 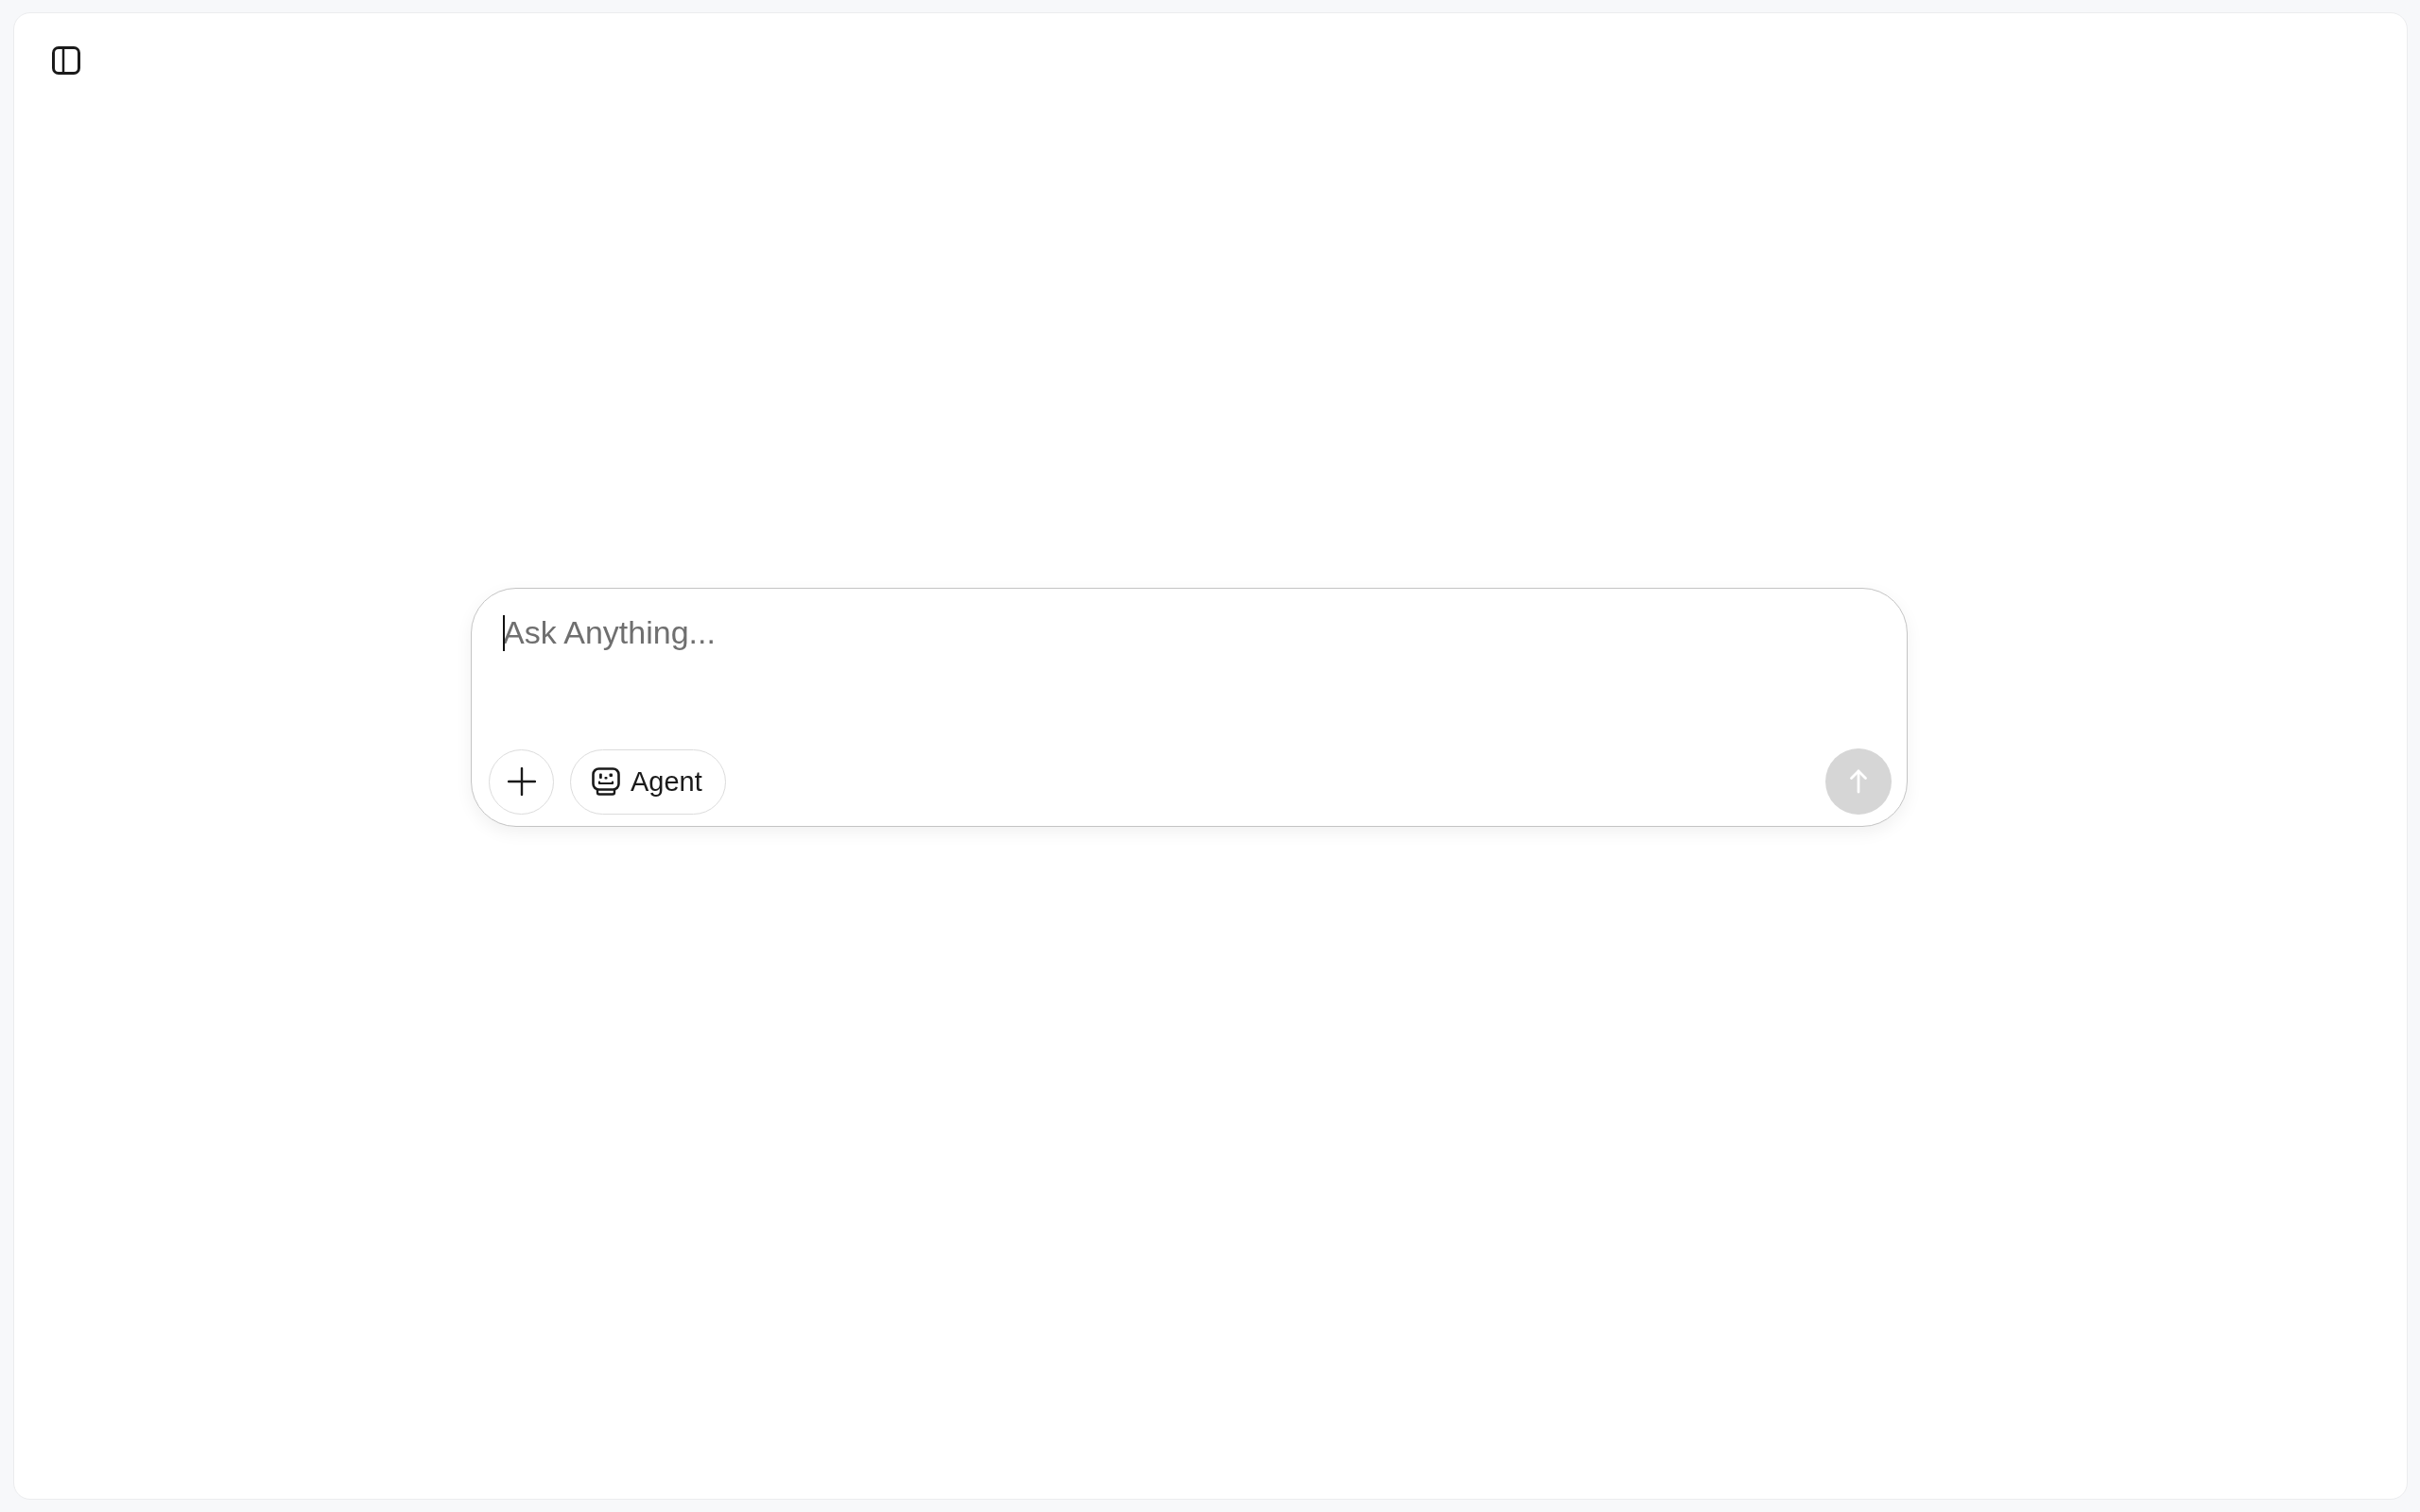 I want to click on agent-button: Agent, so click(x=648, y=781).